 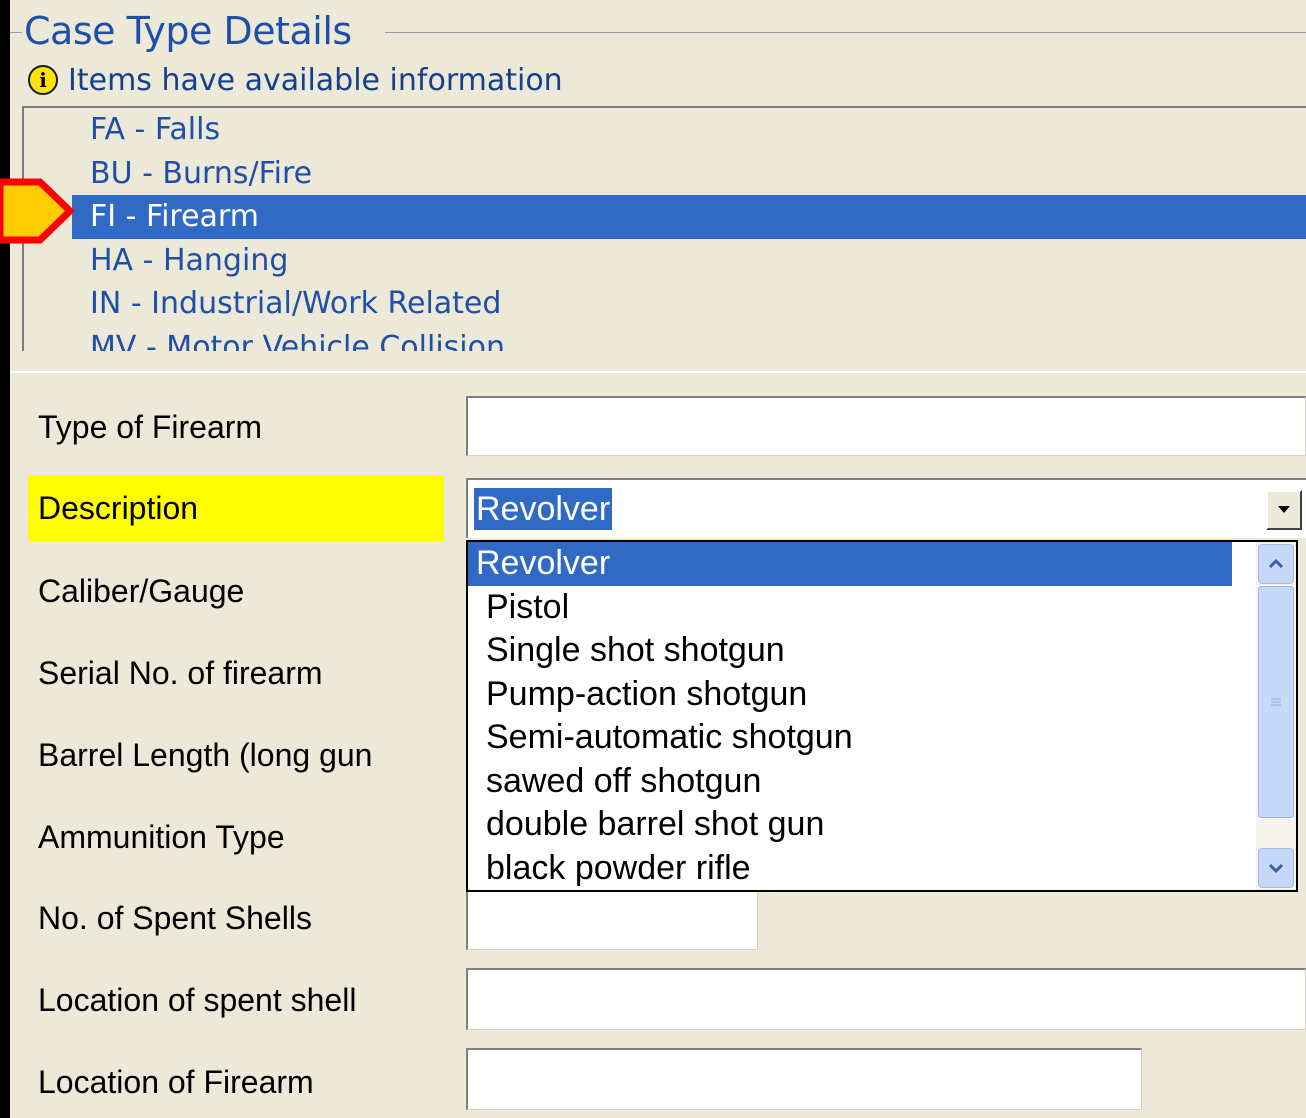 What do you see at coordinates (141, 591) in the screenshot?
I see `caliber-gauge-label: Caliber/Gauge` at bounding box center [141, 591].